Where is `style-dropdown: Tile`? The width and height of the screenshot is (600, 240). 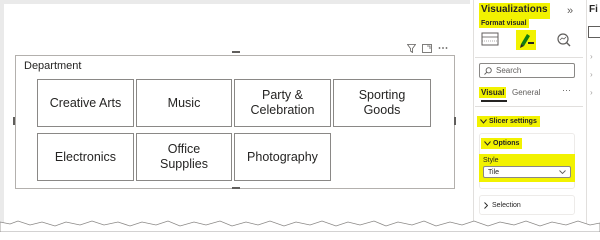 style-dropdown: Tile is located at coordinates (527, 172).